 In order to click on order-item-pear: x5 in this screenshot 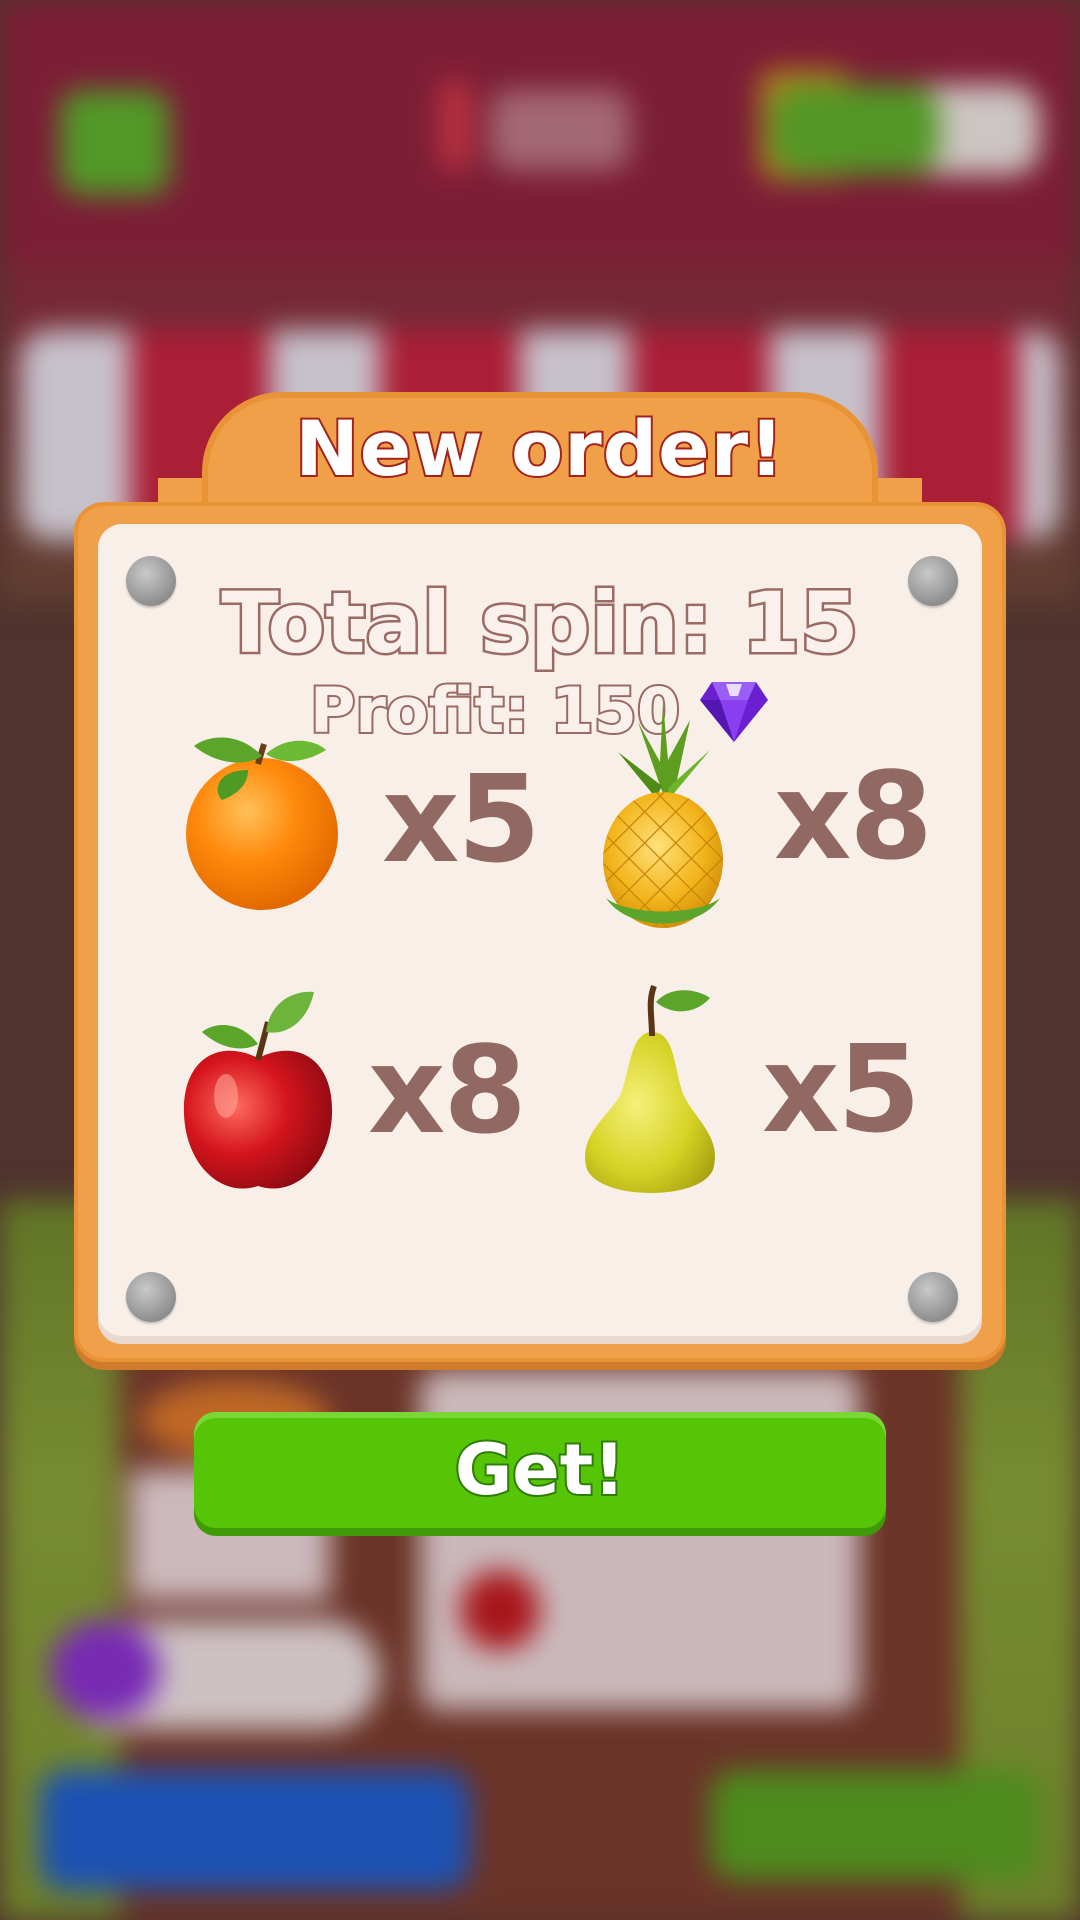, I will do `click(750, 1090)`.